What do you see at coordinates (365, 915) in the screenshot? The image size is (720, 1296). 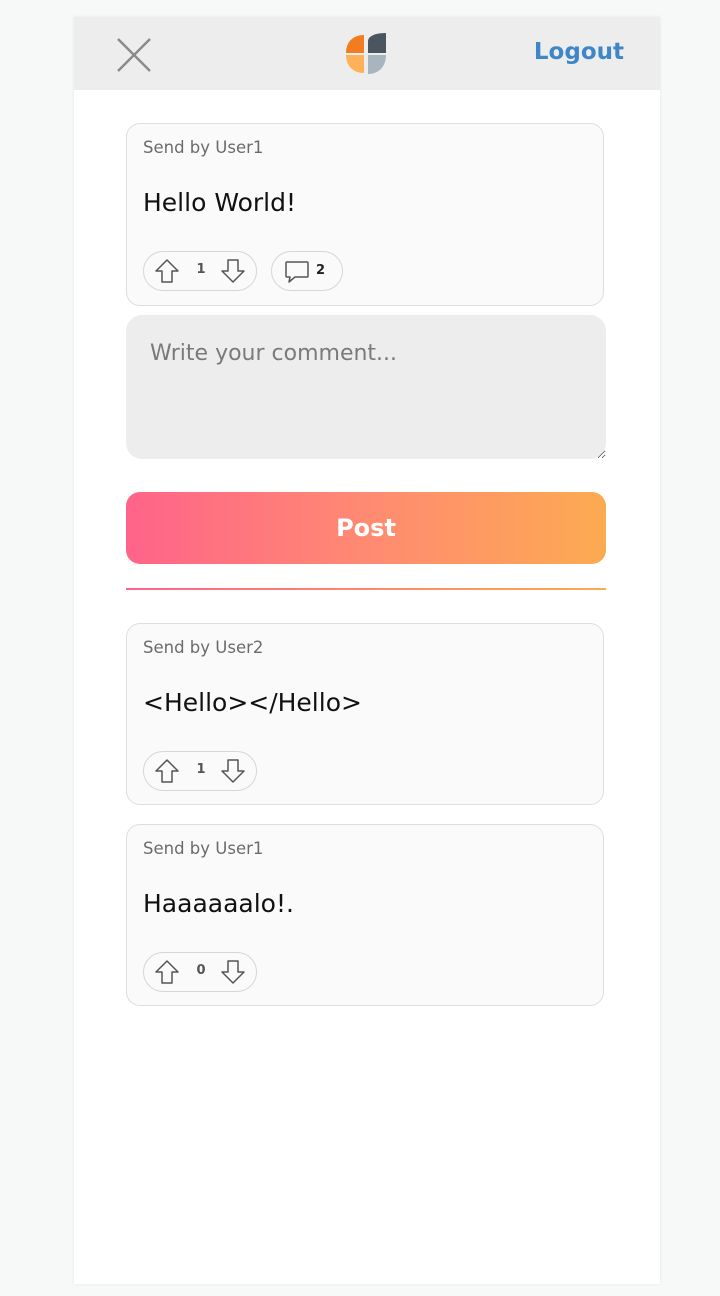 I see `comment-card: Send by User1 Haaaaaalo!. 0` at bounding box center [365, 915].